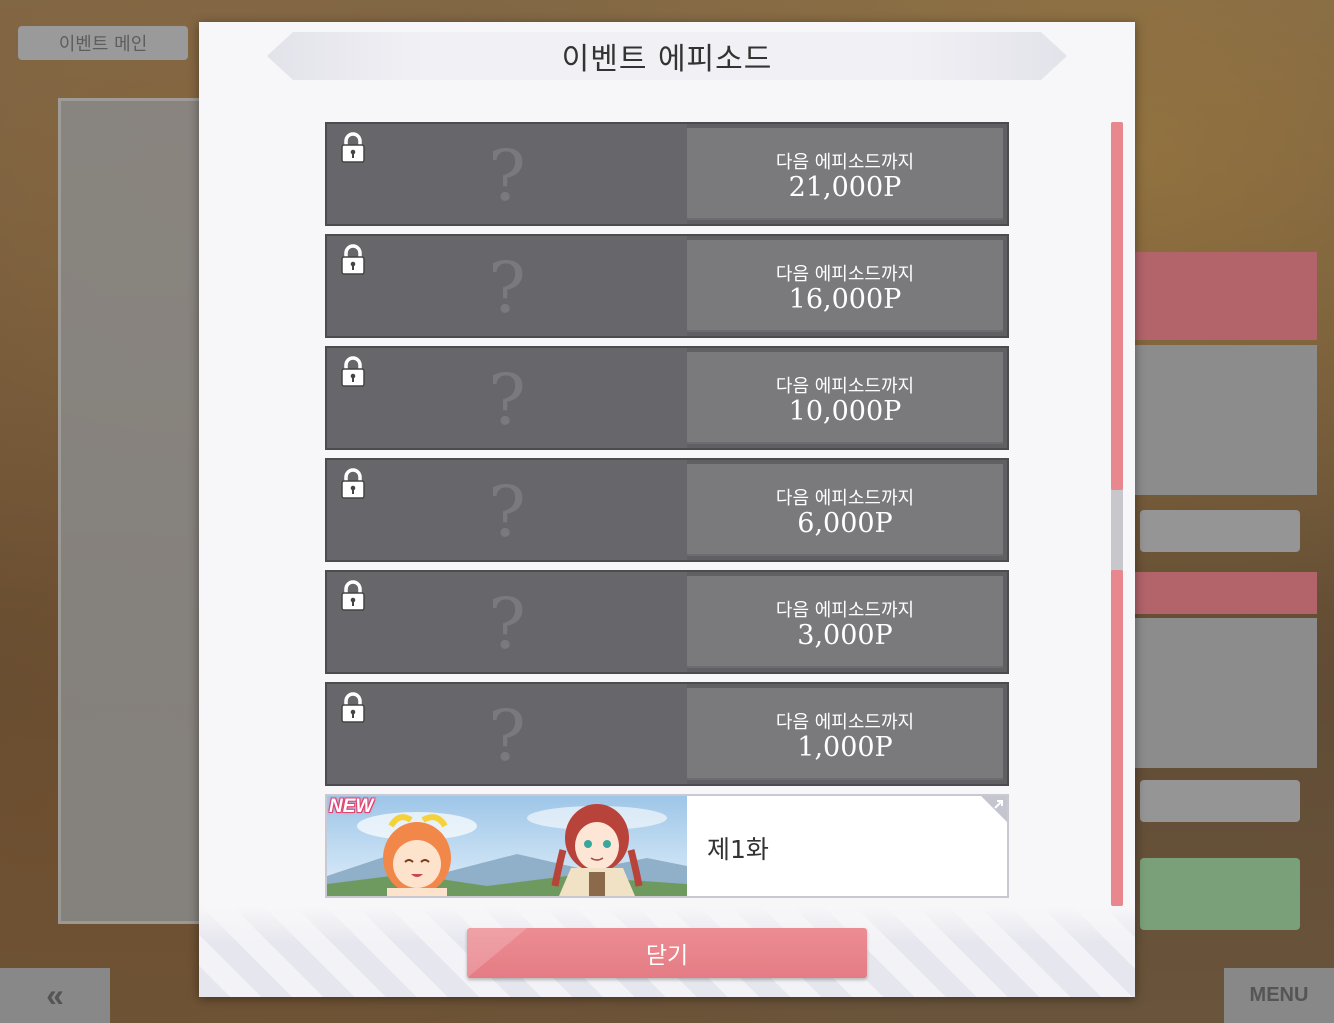 This screenshot has width=1334, height=1023. What do you see at coordinates (845, 411) in the screenshot?
I see `requirement-points: 10,000P` at bounding box center [845, 411].